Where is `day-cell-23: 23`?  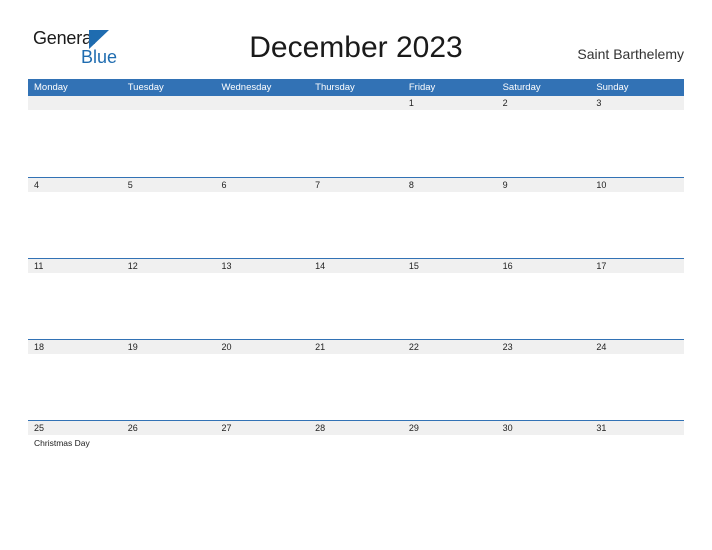
day-cell-23: 23 is located at coordinates (544, 380).